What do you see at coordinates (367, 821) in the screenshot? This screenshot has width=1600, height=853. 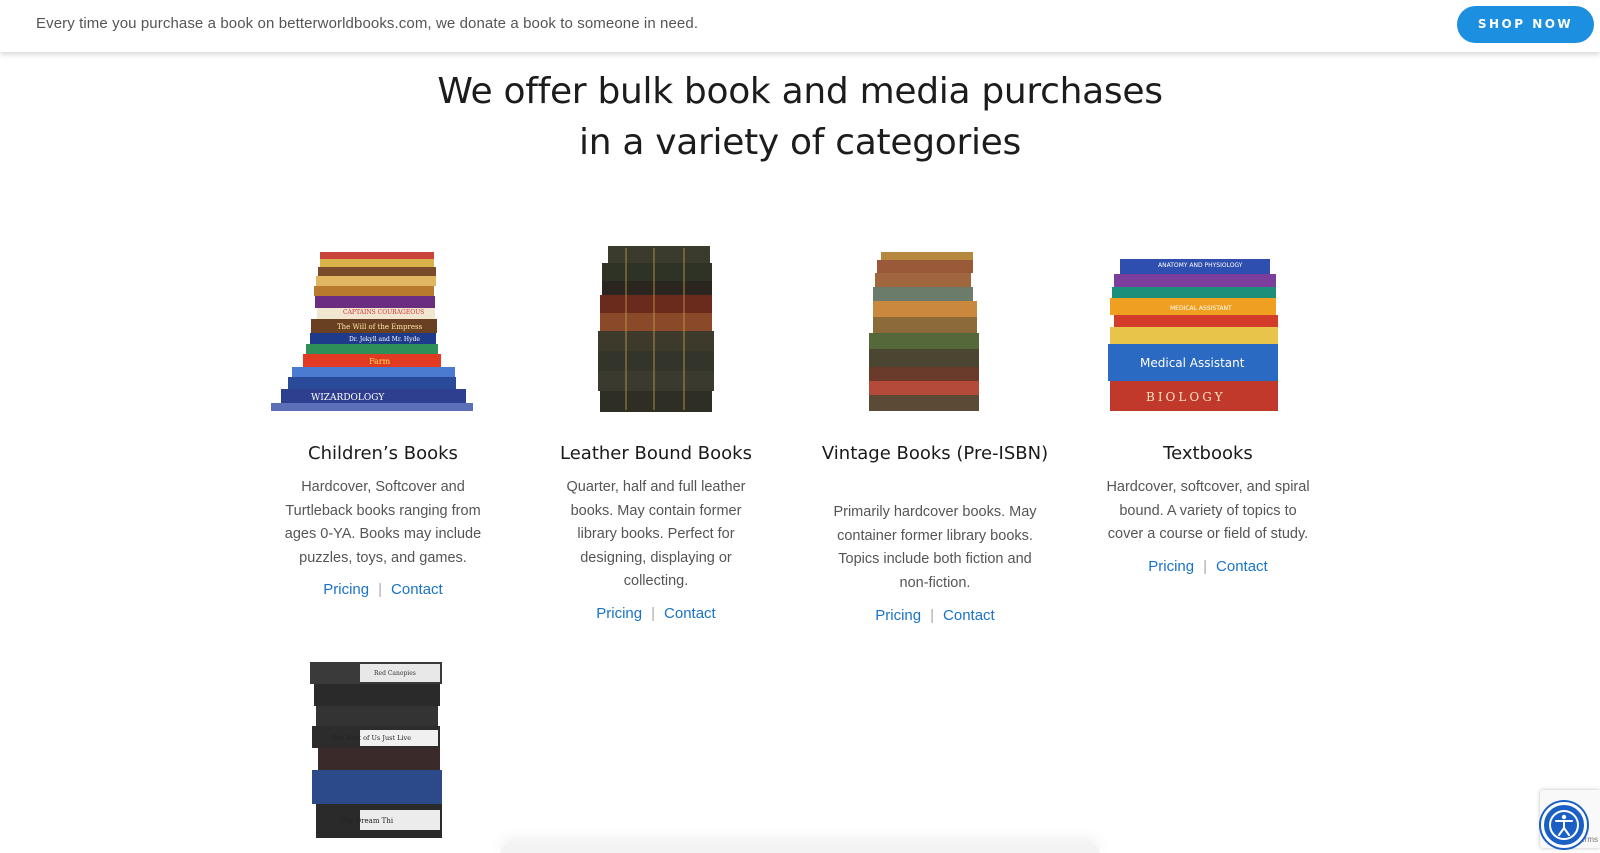 I see `vhs-spine-label: The Dream Thi` at bounding box center [367, 821].